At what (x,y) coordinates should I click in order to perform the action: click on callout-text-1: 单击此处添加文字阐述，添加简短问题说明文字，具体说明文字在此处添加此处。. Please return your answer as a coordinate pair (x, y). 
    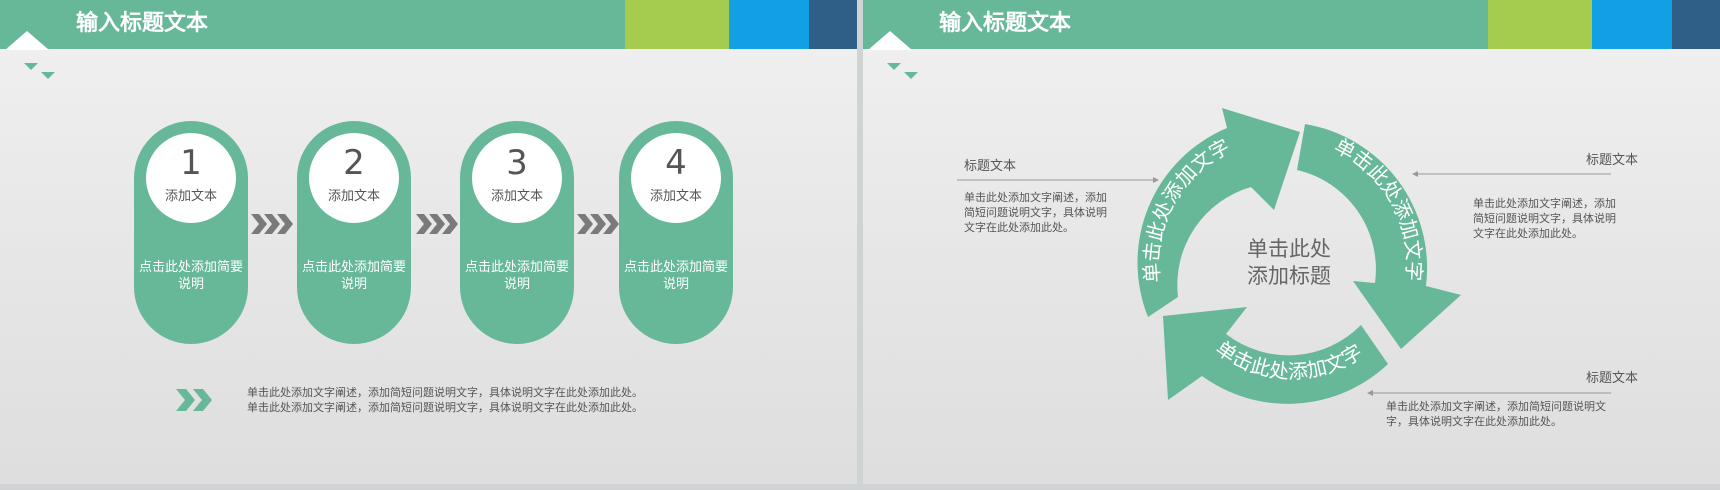
    Looking at the image, I should click on (1035, 212).